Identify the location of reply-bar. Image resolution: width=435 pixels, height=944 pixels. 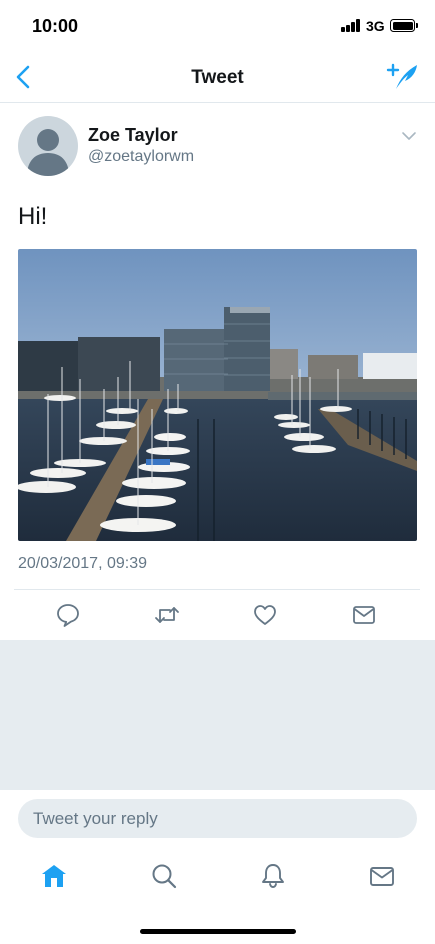
(217, 818).